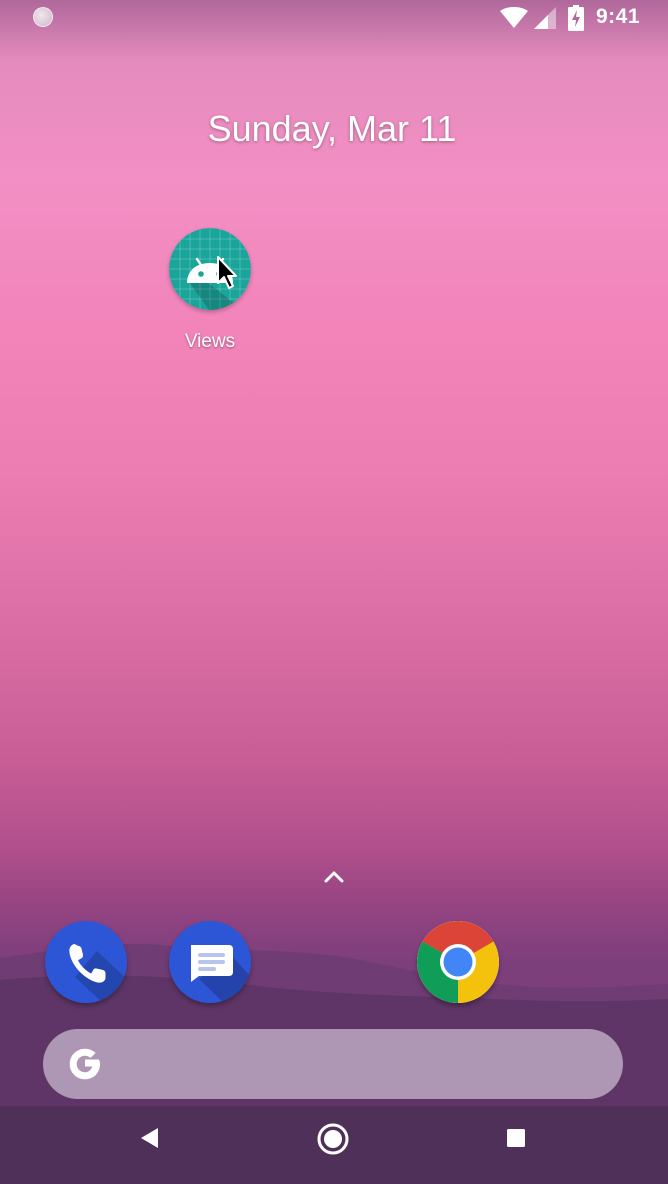 The image size is (668, 1184). Describe the element at coordinates (150, 1138) in the screenshot. I see `back-icon` at that location.